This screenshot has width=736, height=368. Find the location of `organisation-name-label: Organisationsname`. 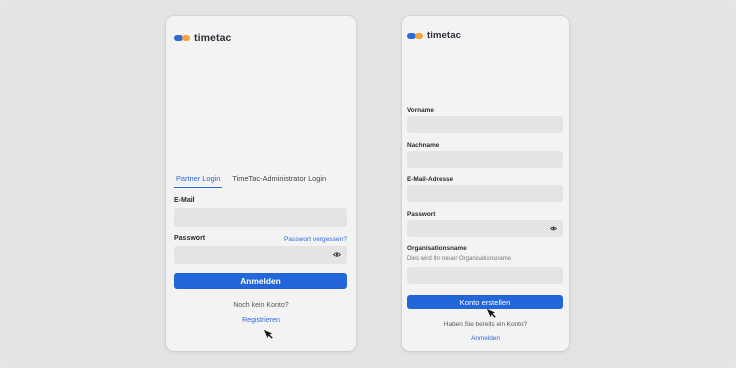

organisation-name-label: Organisationsname is located at coordinates (437, 248).